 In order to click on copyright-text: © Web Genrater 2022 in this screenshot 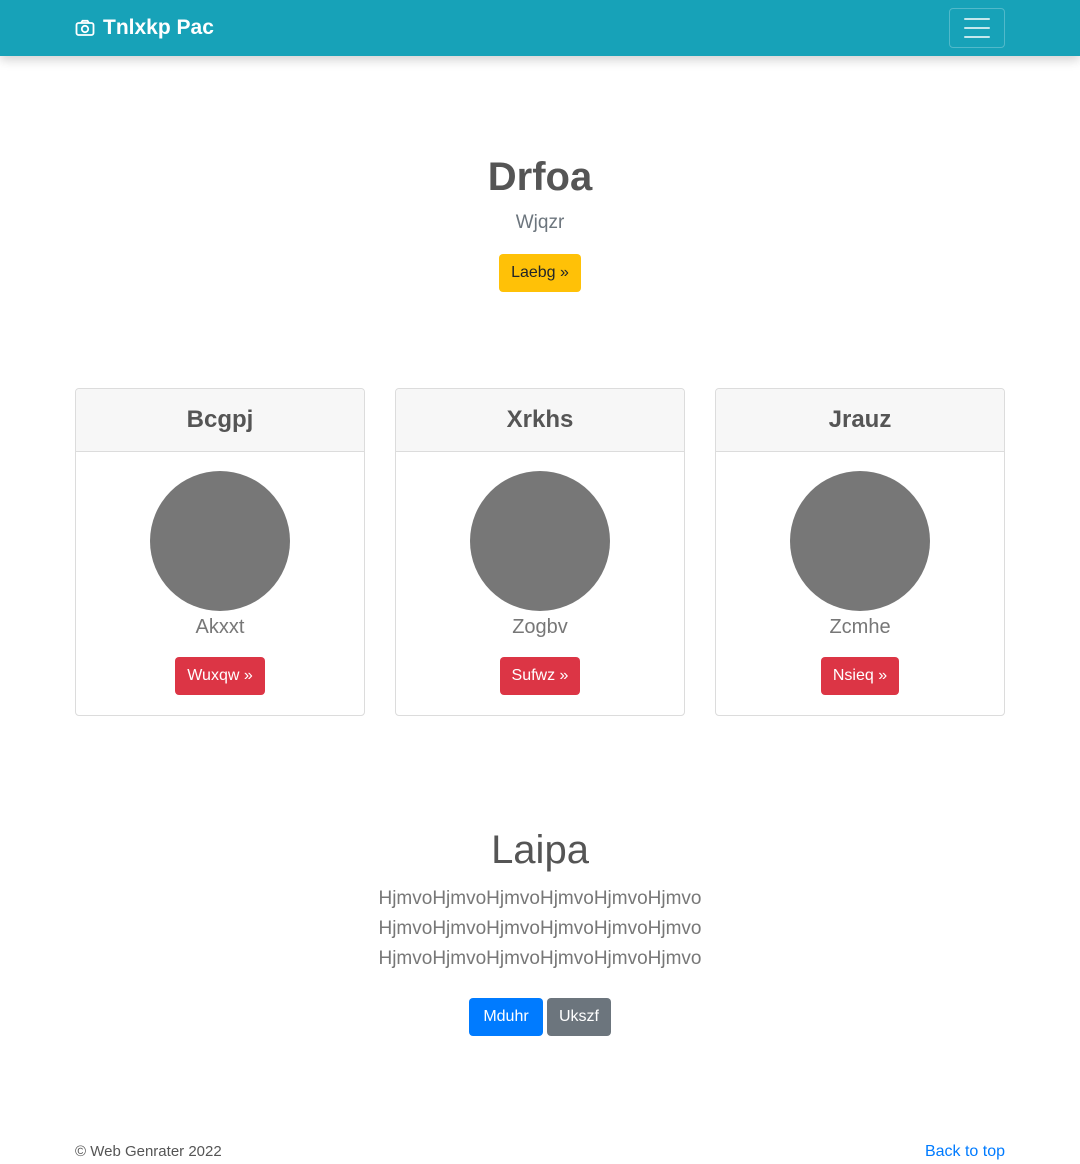, I will do `click(148, 1151)`.